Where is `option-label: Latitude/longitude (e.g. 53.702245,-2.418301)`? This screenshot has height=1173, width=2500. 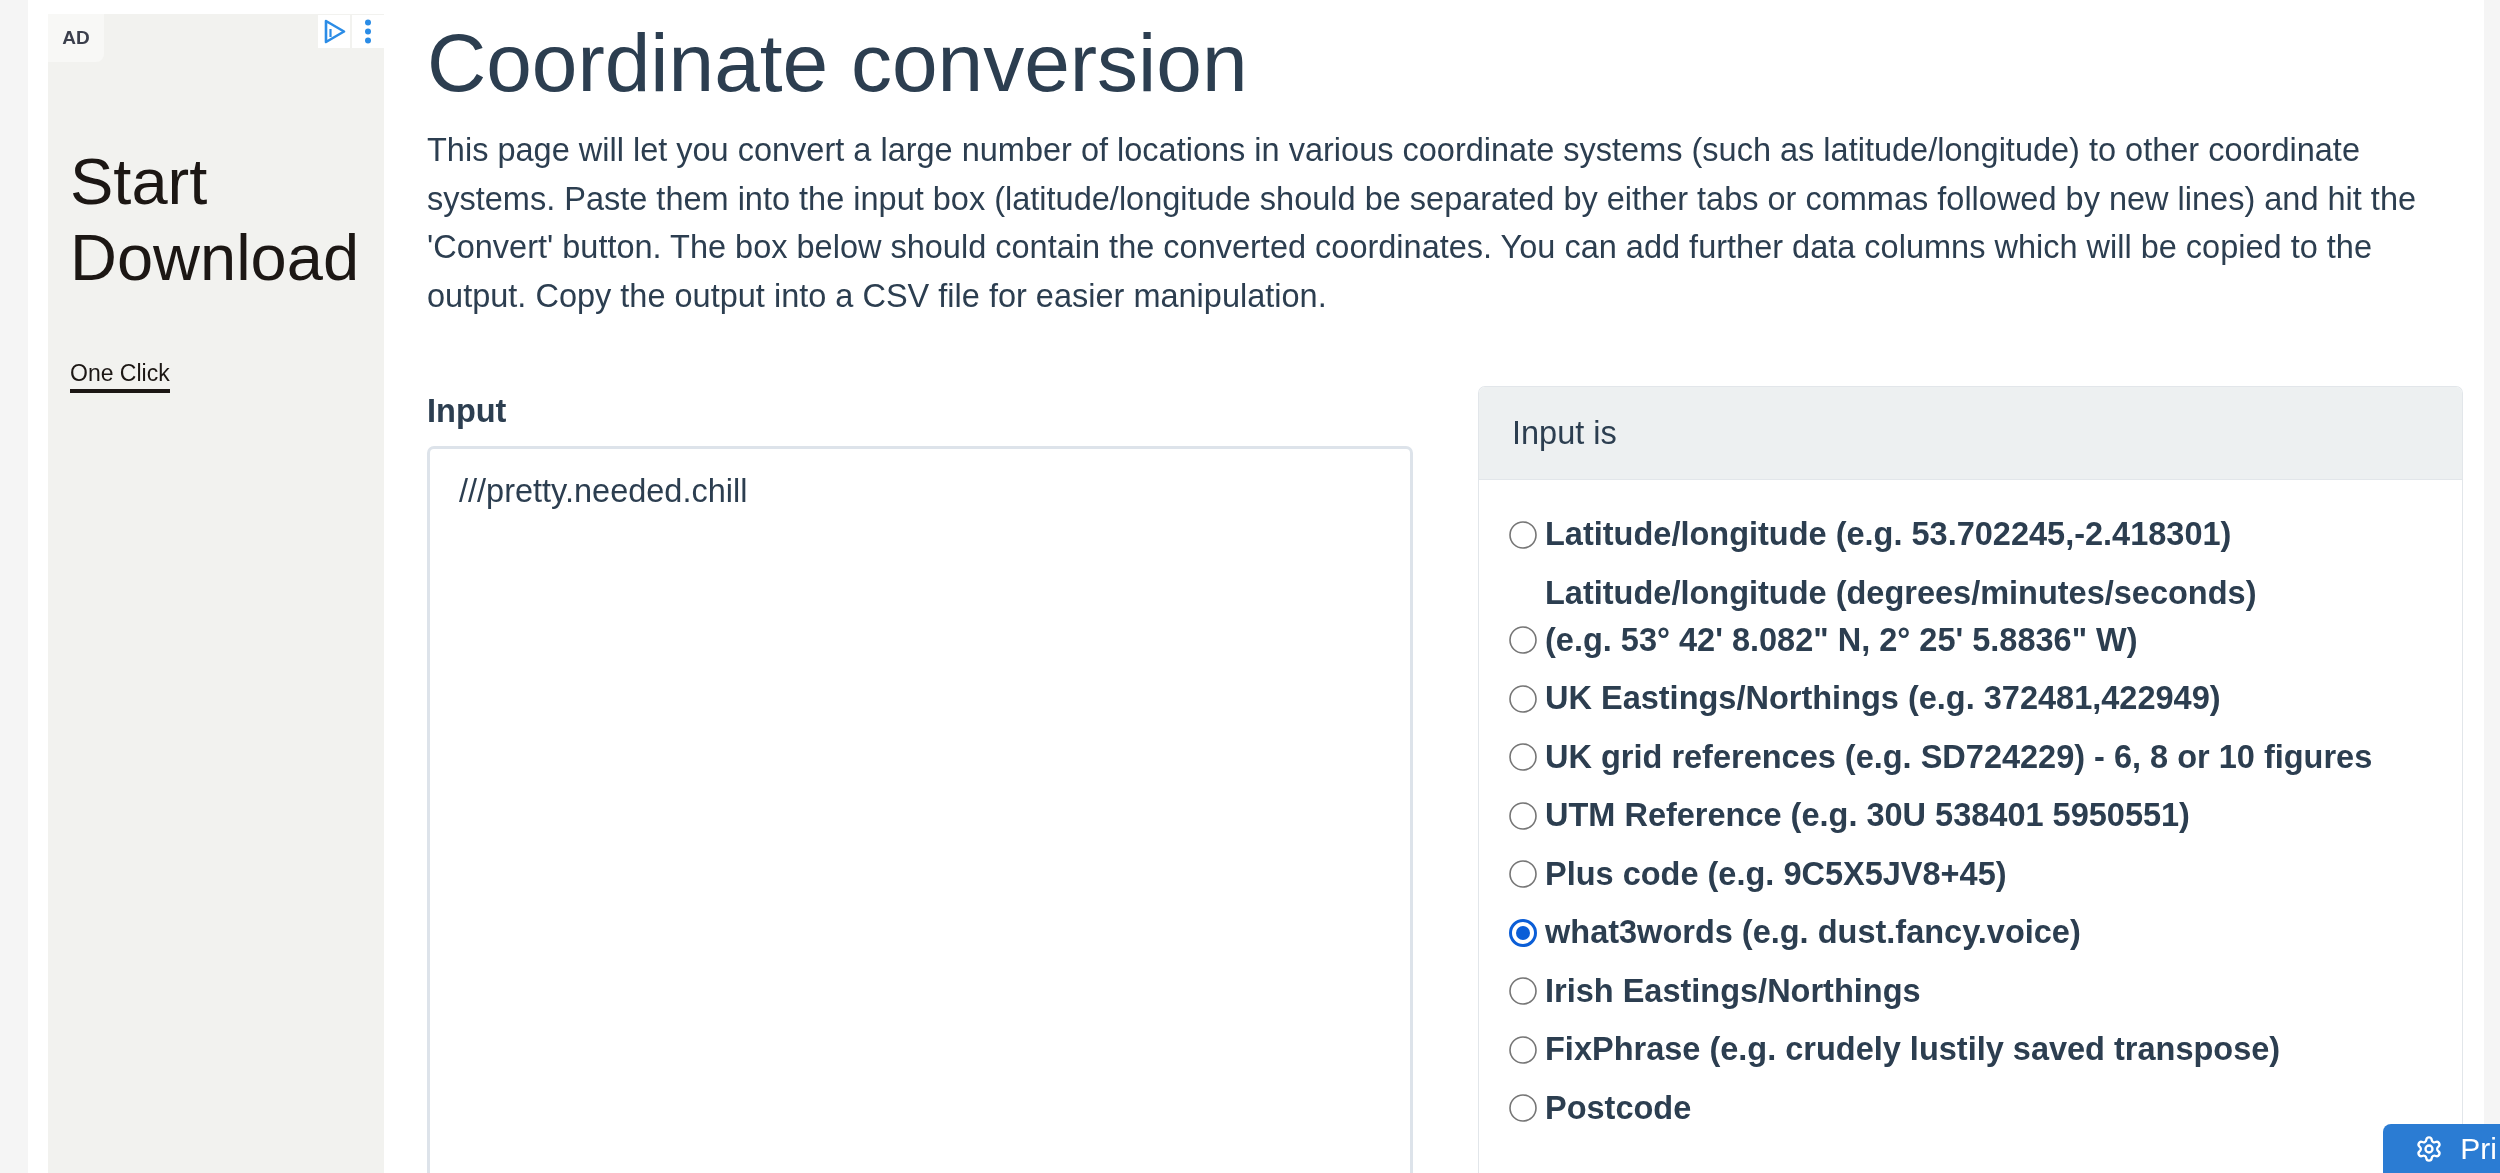
option-label: Latitude/longitude (e.g. 53.702245,-2.418301) is located at coordinates (1888, 534).